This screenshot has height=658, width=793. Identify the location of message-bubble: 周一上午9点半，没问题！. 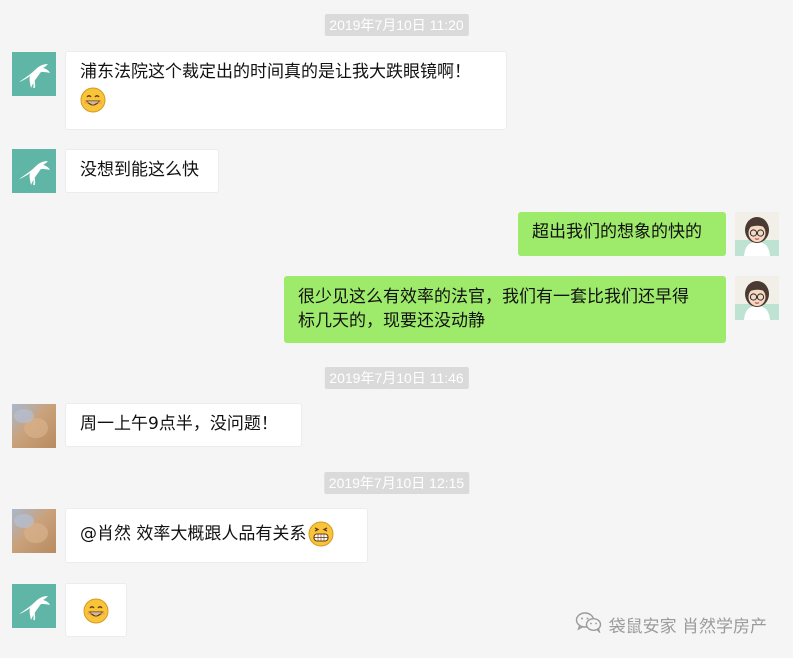
(183, 425).